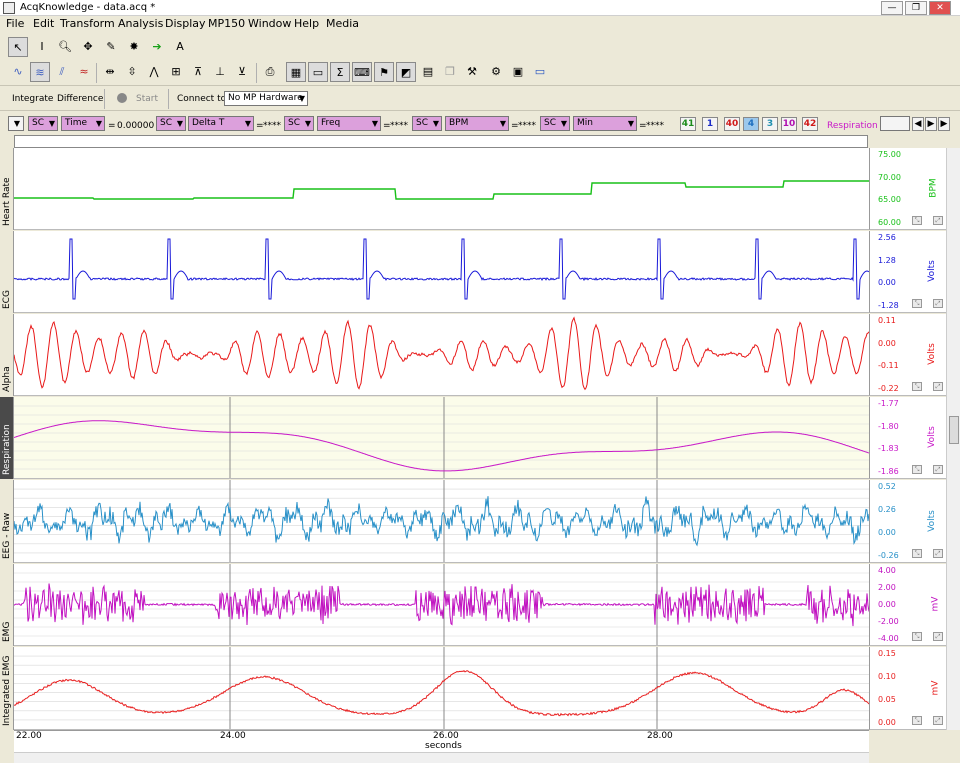 The width and height of the screenshot is (960, 763). Describe the element at coordinates (472, 72) in the screenshot. I see `wrench-icon: ⚒` at that location.